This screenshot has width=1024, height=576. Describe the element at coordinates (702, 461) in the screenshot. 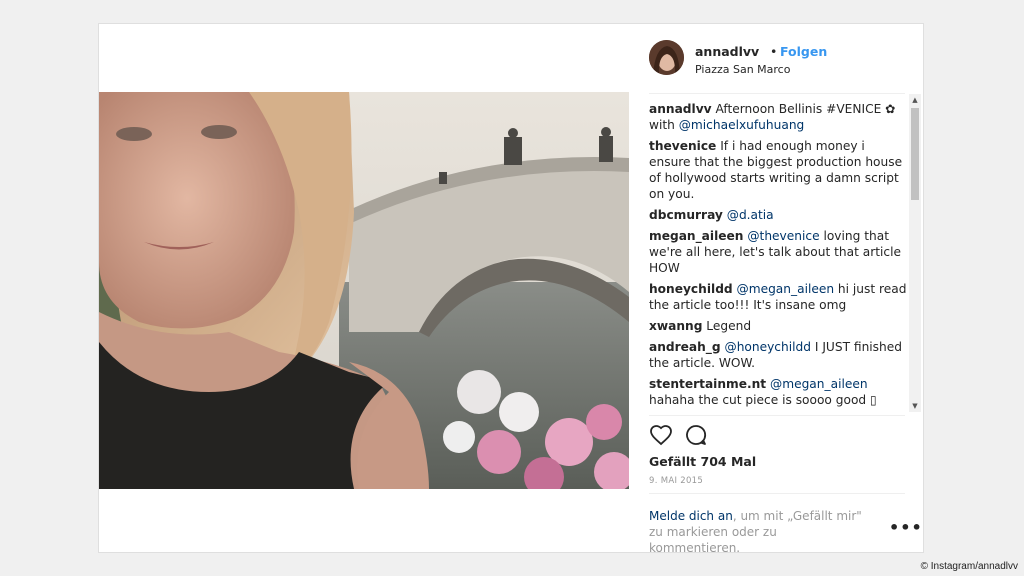

I see `likes-count: Gefällt 704 Mal` at that location.